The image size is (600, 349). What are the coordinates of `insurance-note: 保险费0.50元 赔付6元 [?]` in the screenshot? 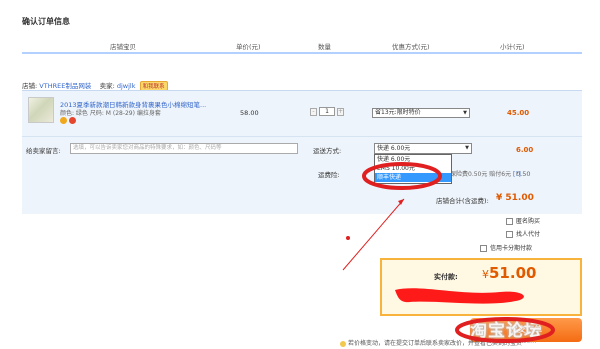 It's located at (485, 174).